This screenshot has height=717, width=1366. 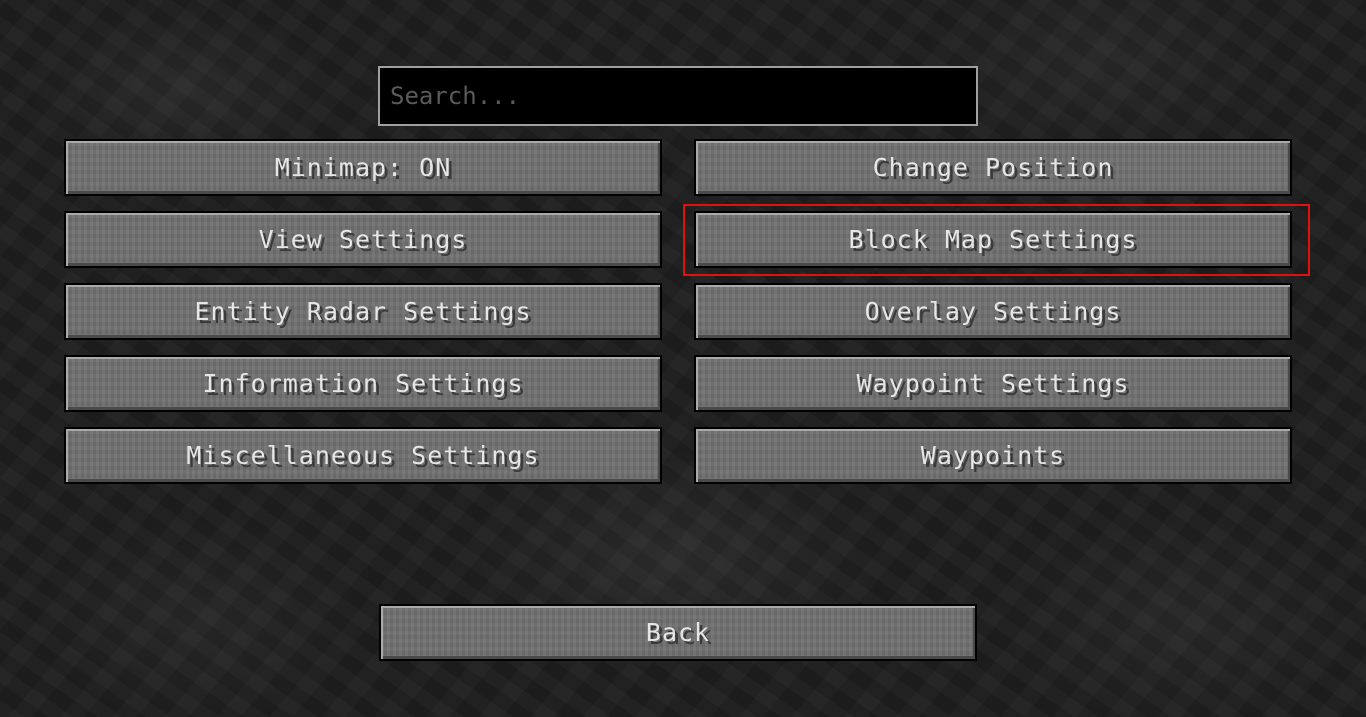 I want to click on search-input, so click(x=678, y=96).